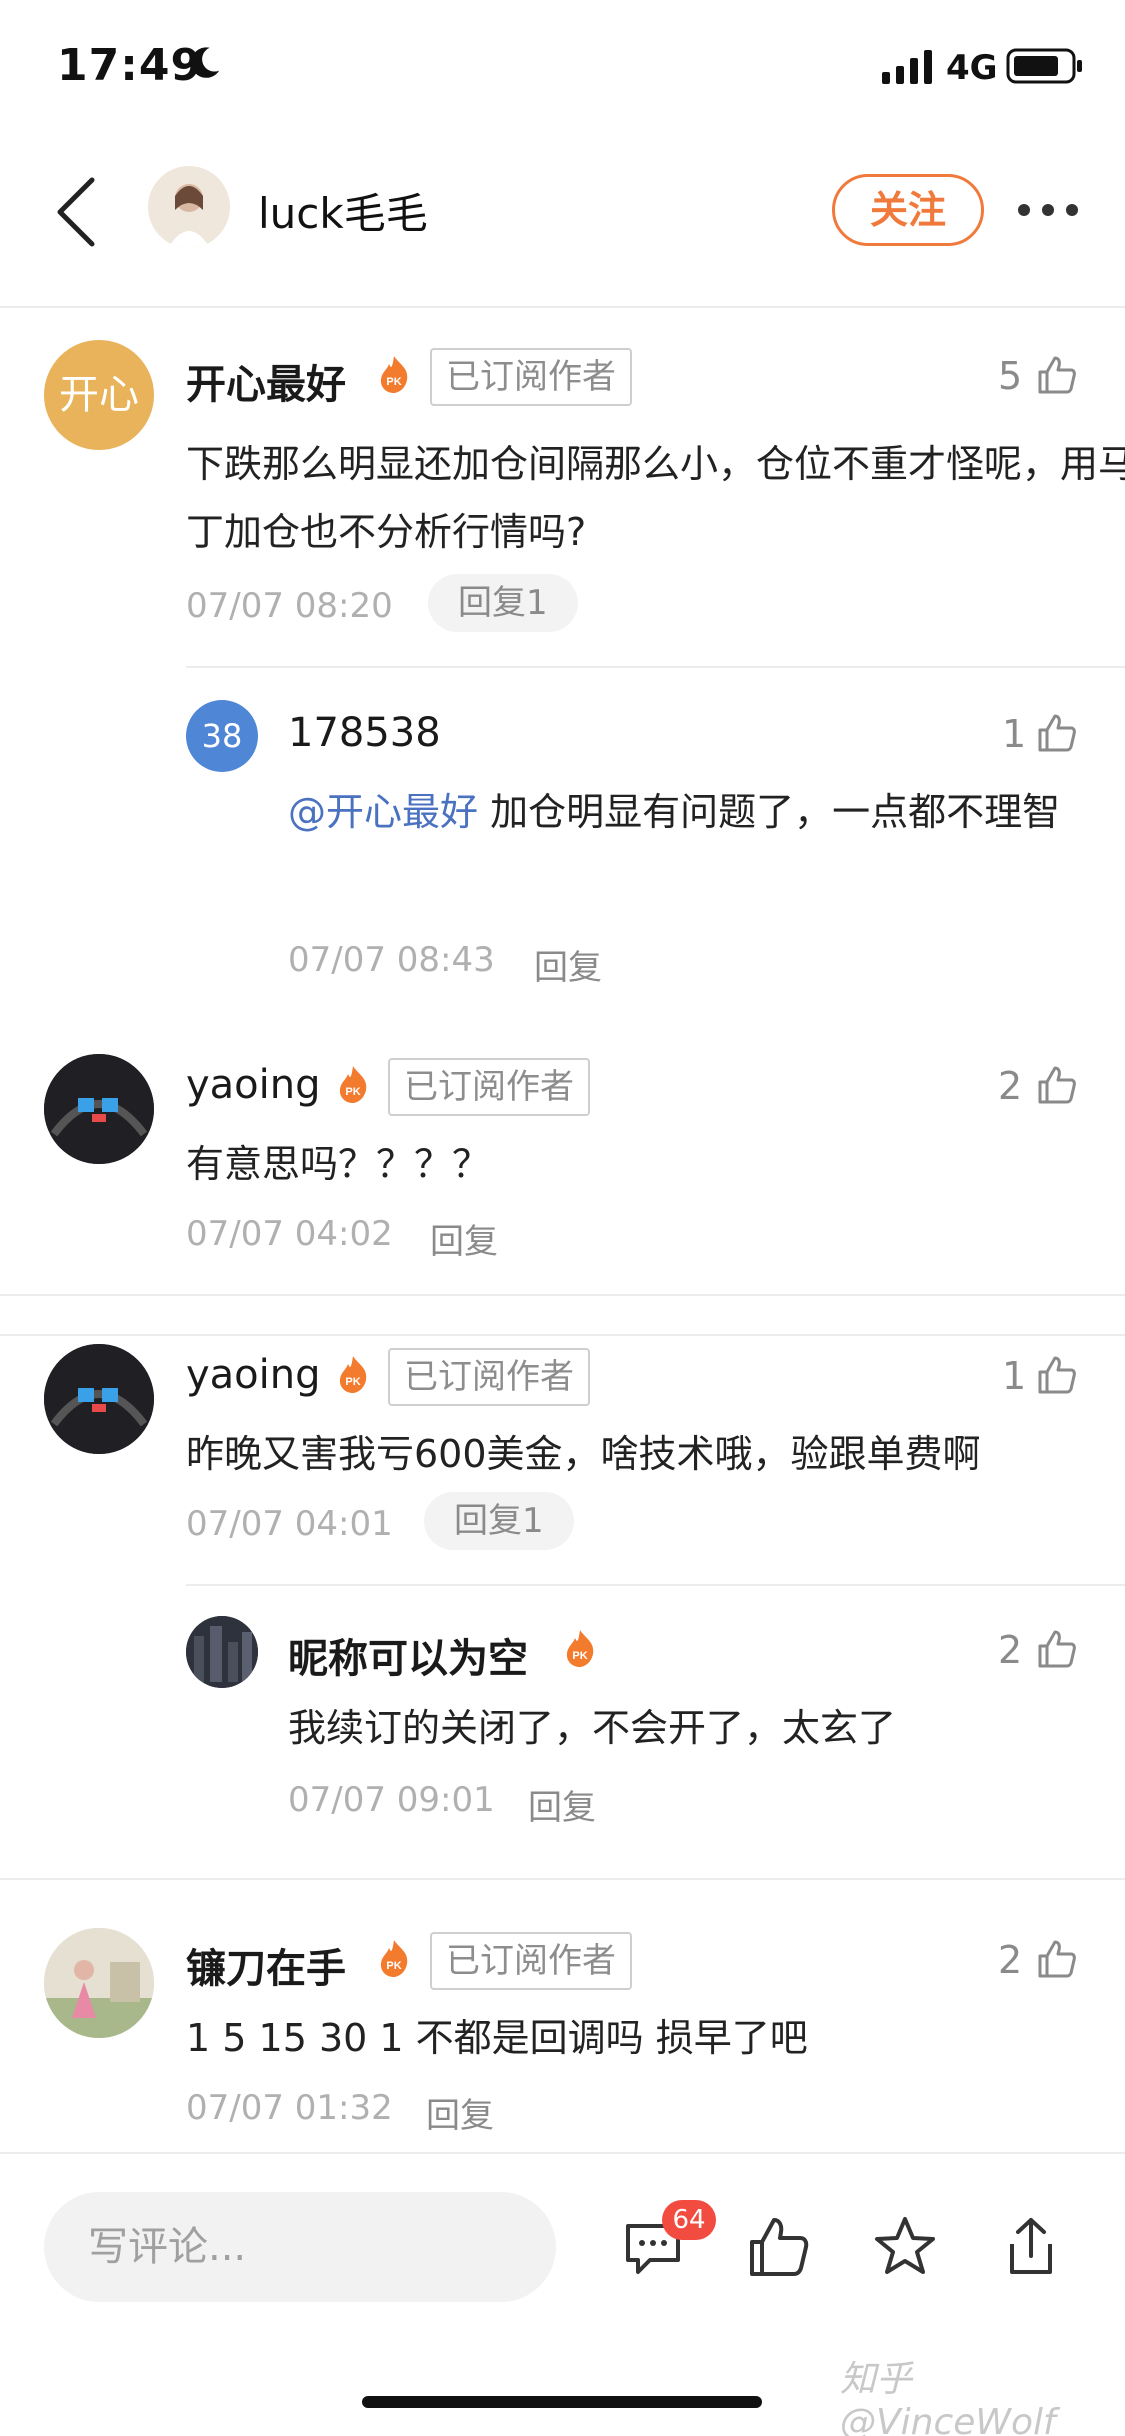 This screenshot has height=2436, width=1125. Describe the element at coordinates (497, 2038) in the screenshot. I see `comment-text: 1 5 15 30 1 不都是回调吗 损早了吧` at that location.